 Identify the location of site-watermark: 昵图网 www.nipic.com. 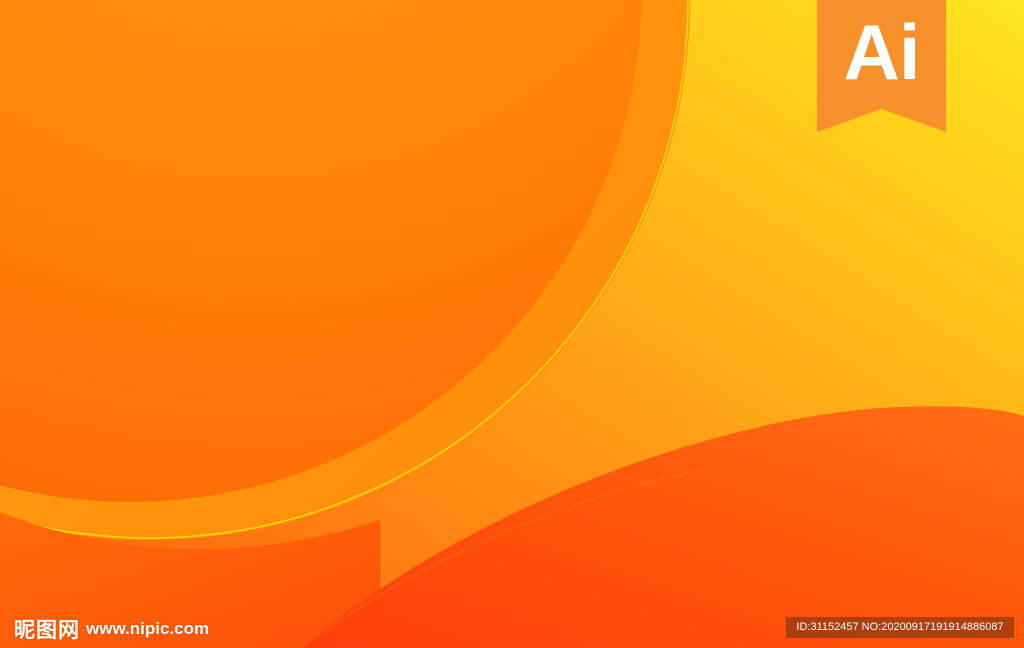
(111, 629).